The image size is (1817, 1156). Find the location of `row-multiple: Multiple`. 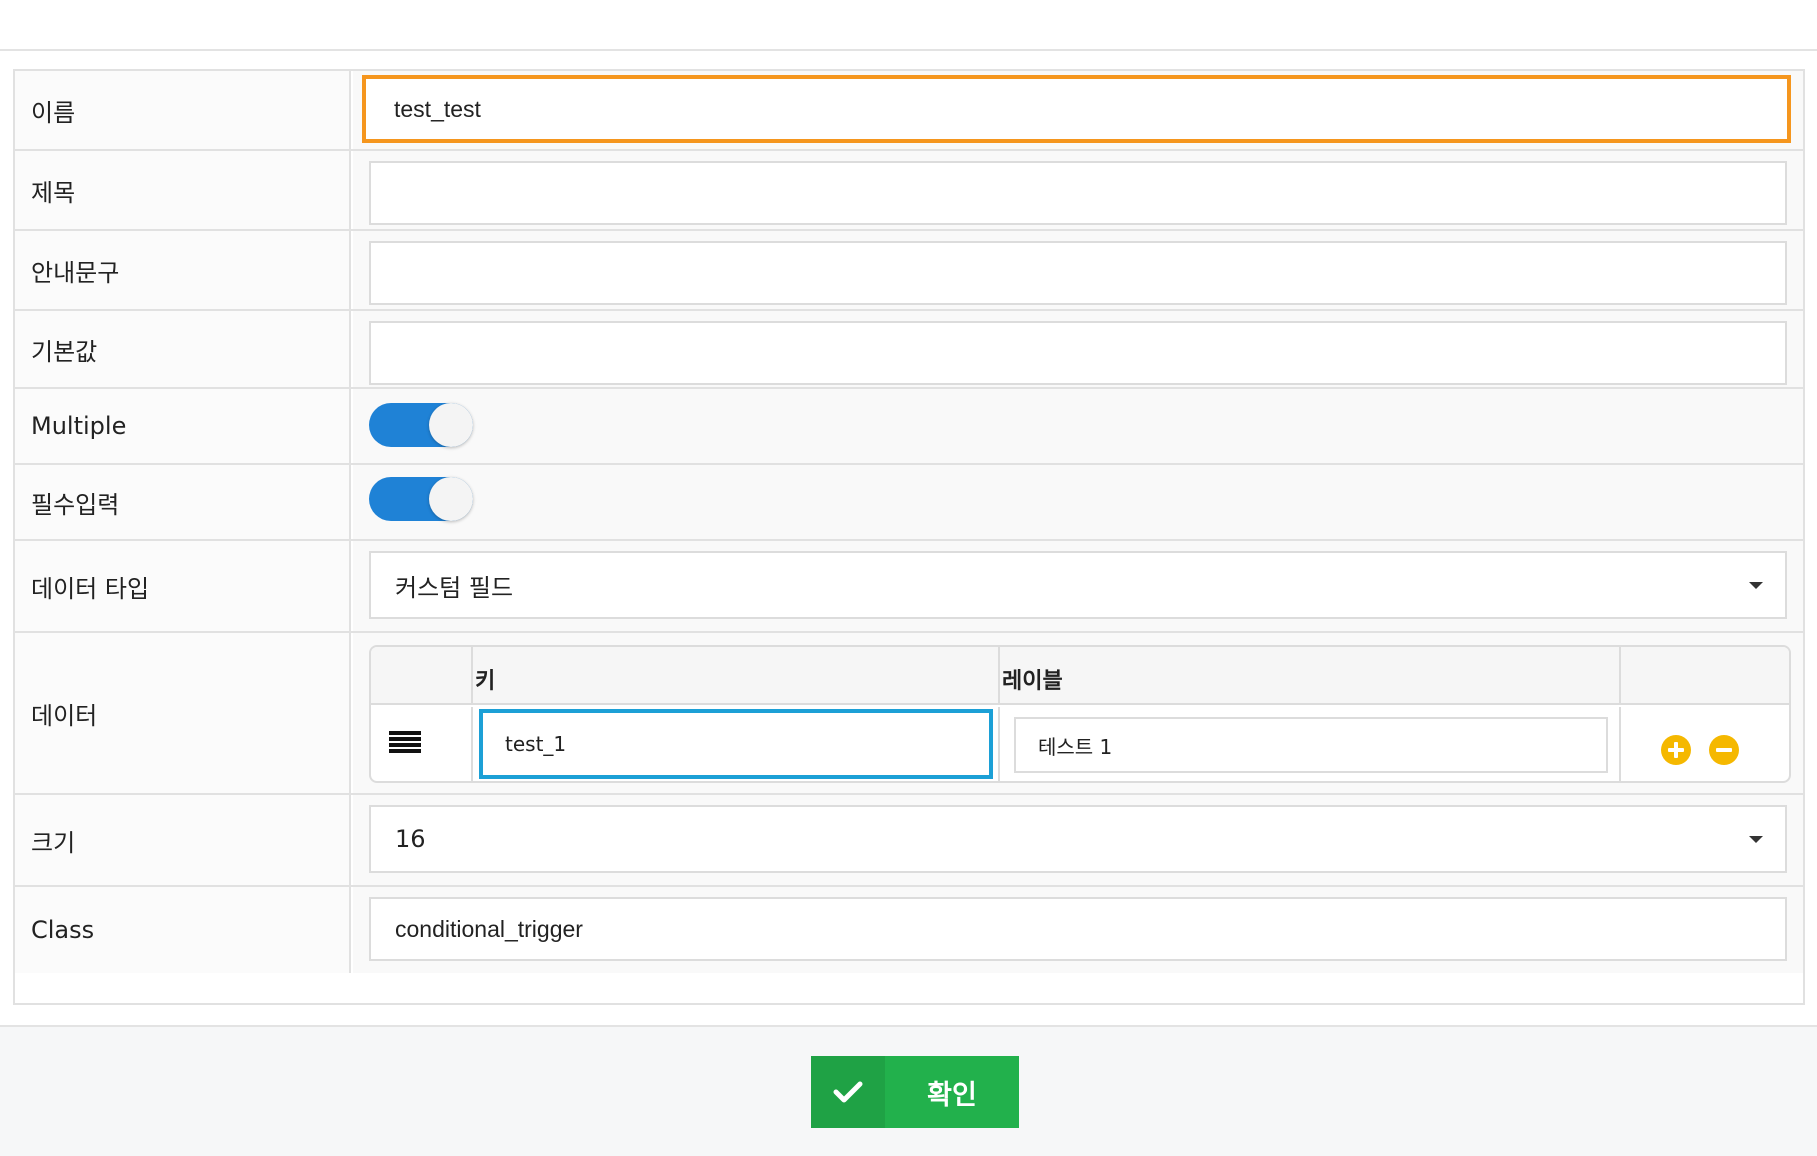

row-multiple: Multiple is located at coordinates (909, 427).